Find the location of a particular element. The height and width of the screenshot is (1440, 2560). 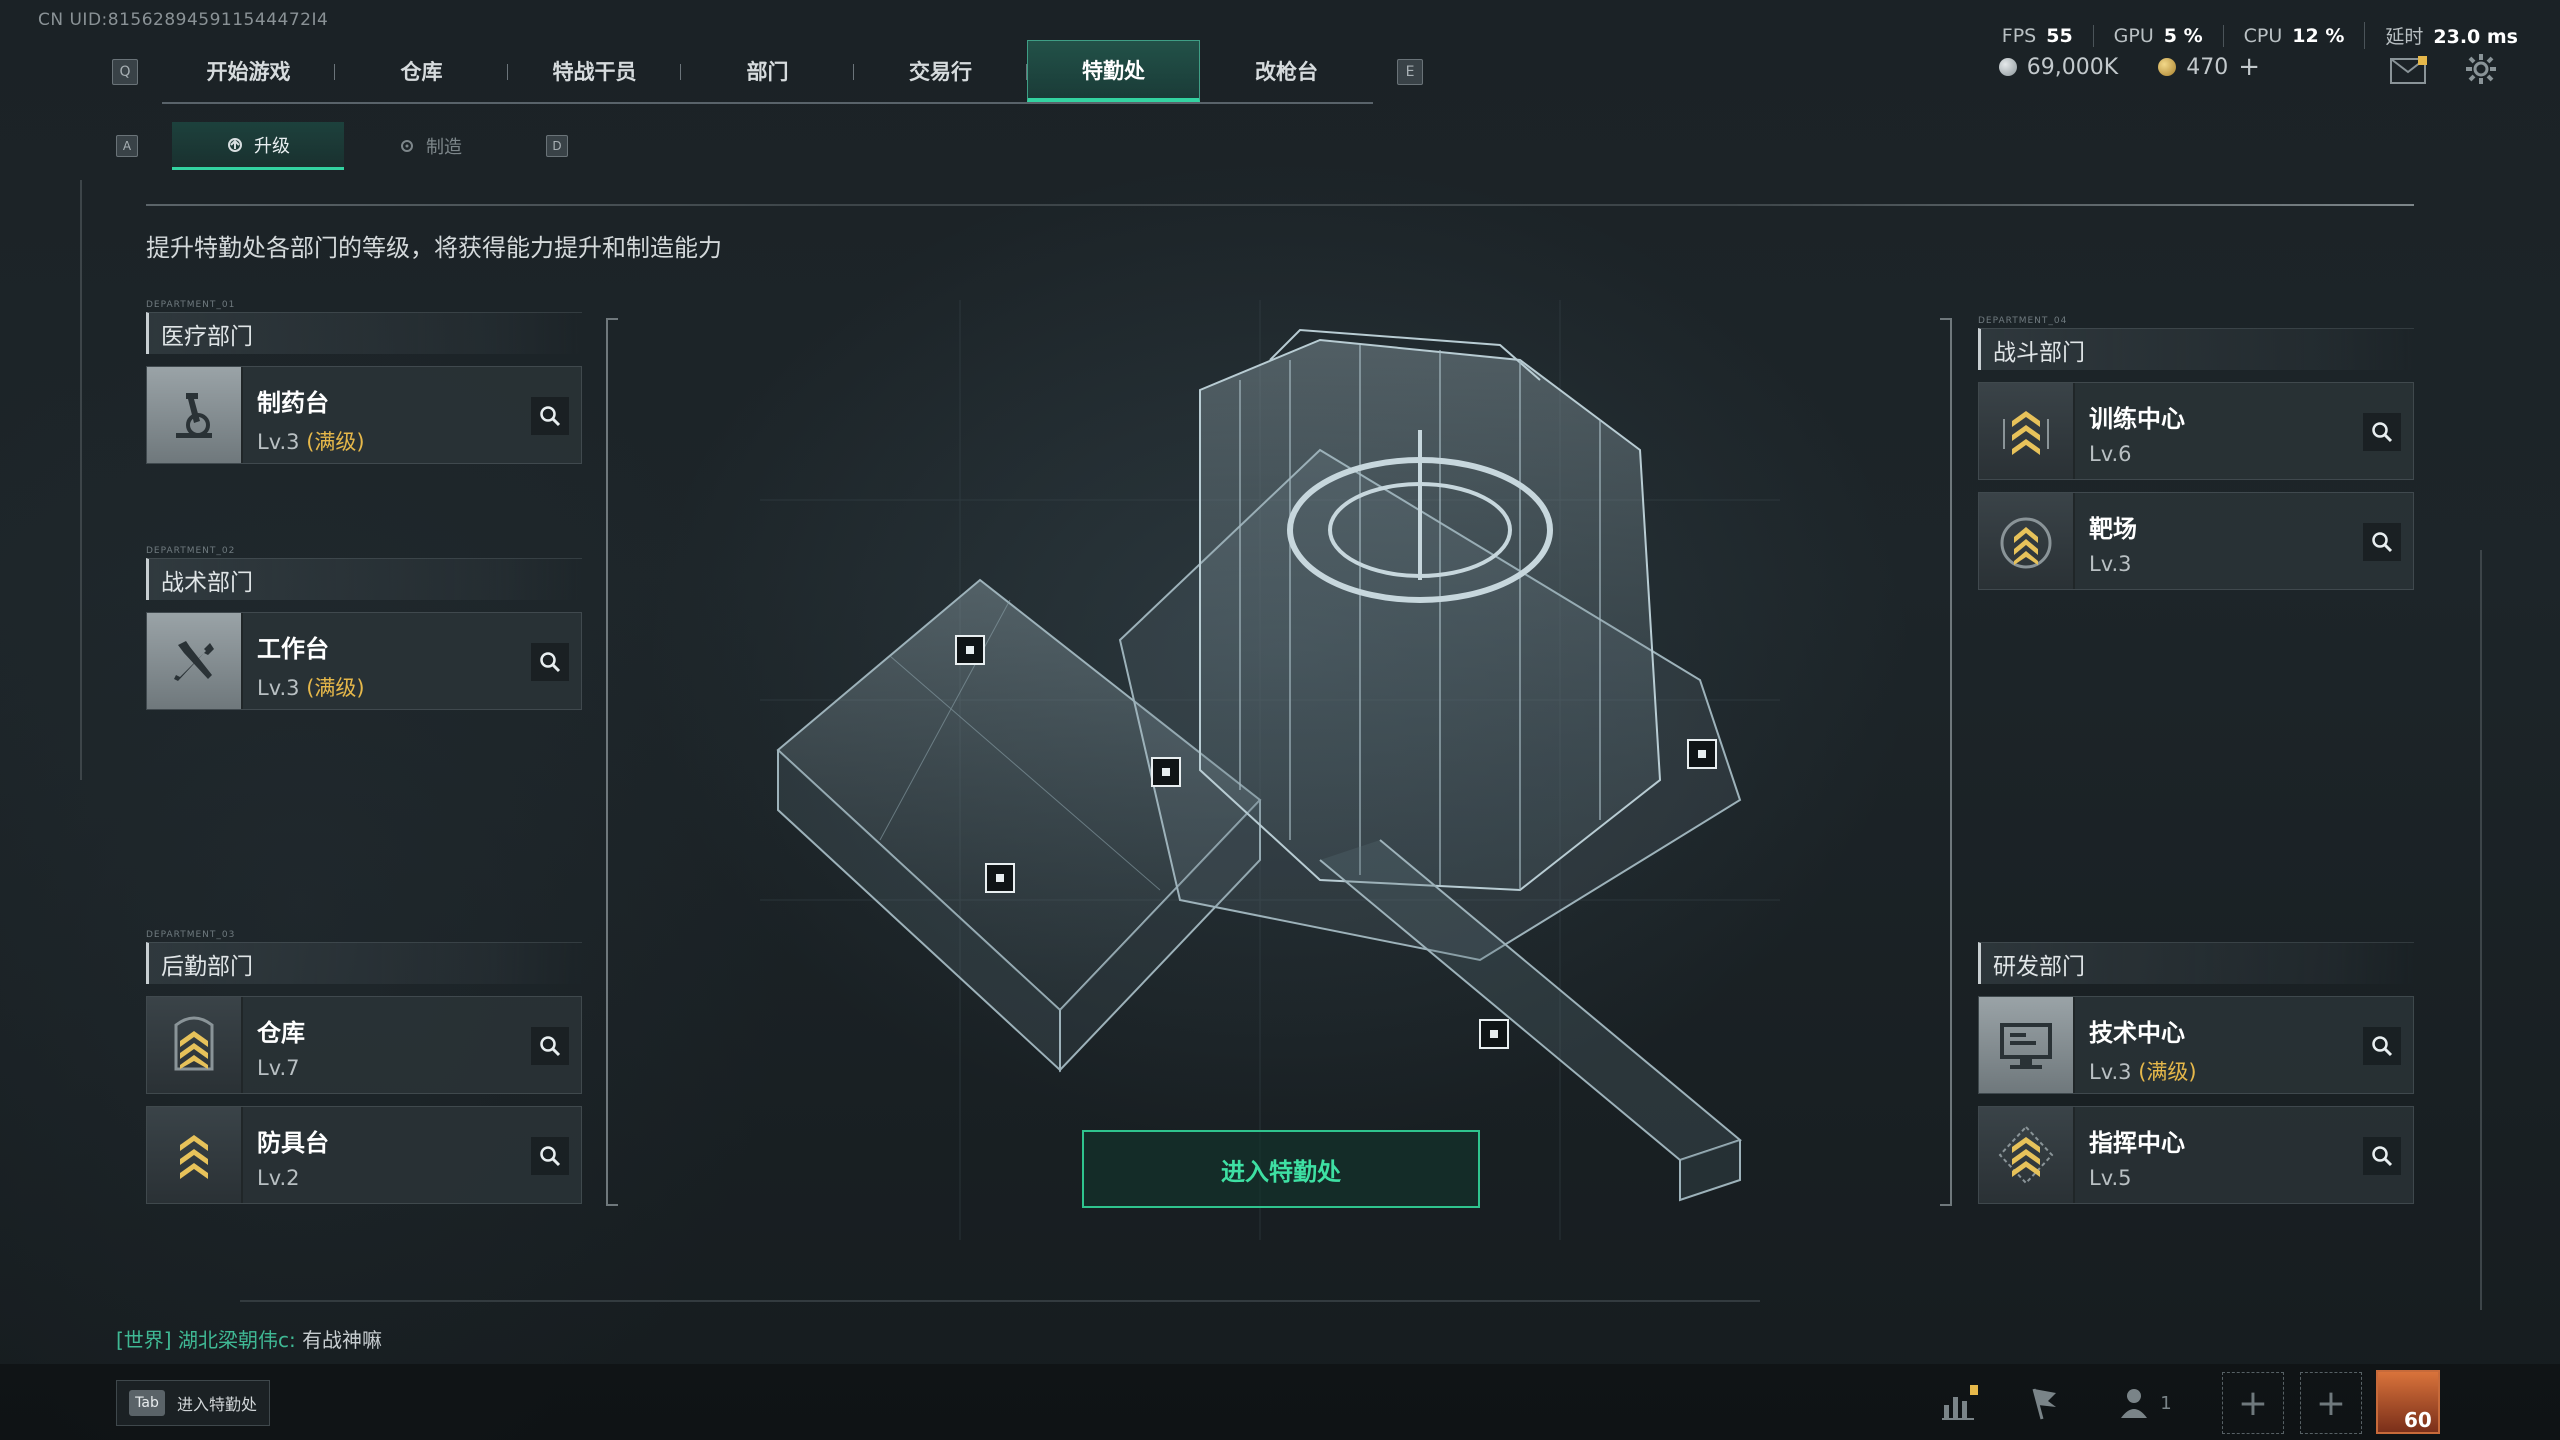

stats-chart-icon is located at coordinates (1960, 1403).